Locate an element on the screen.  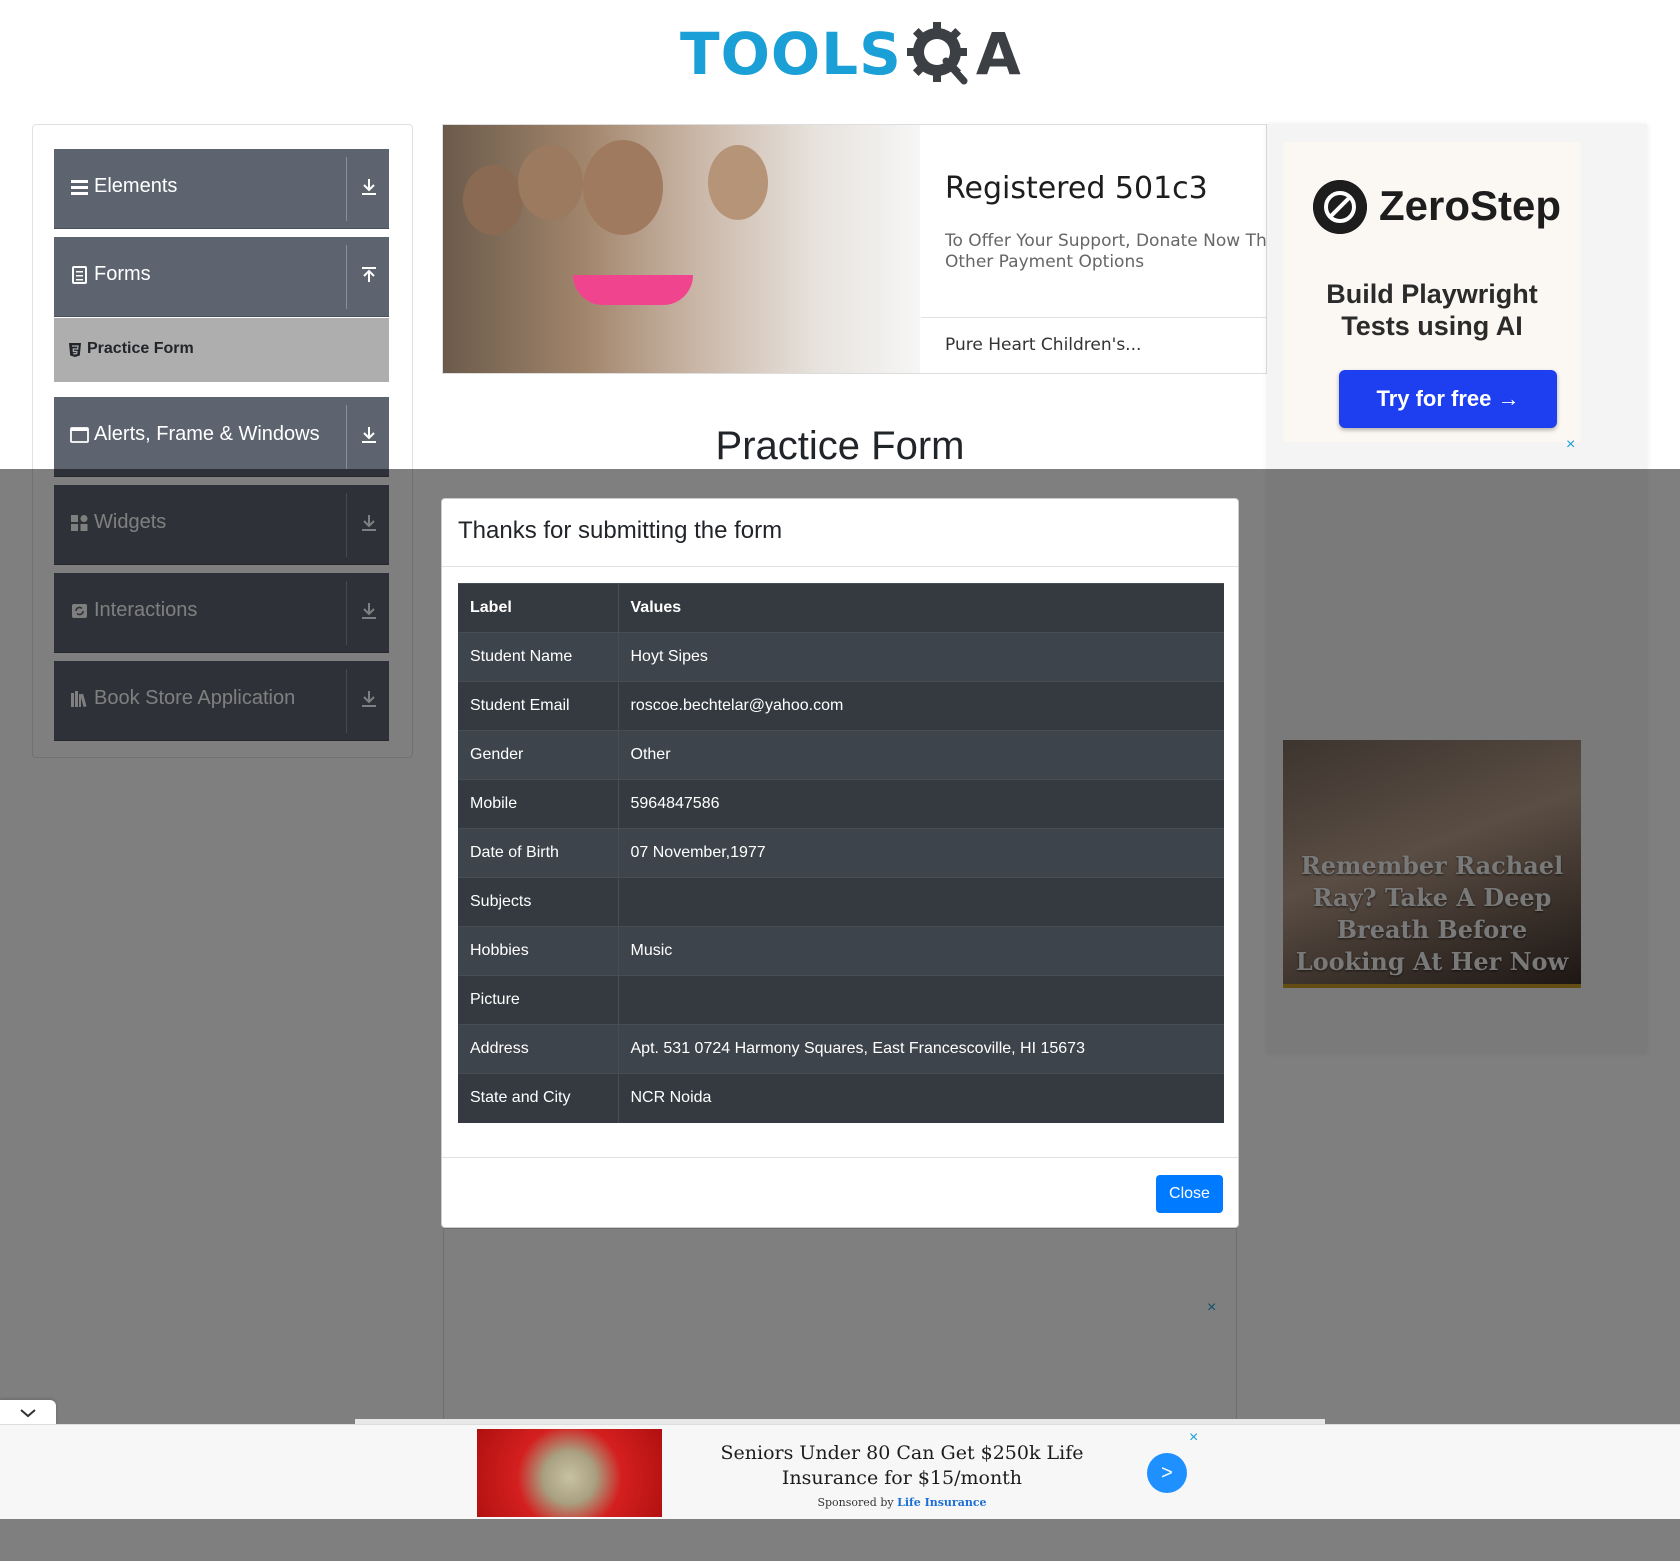
zerostep-logo-icon is located at coordinates (1340, 207).